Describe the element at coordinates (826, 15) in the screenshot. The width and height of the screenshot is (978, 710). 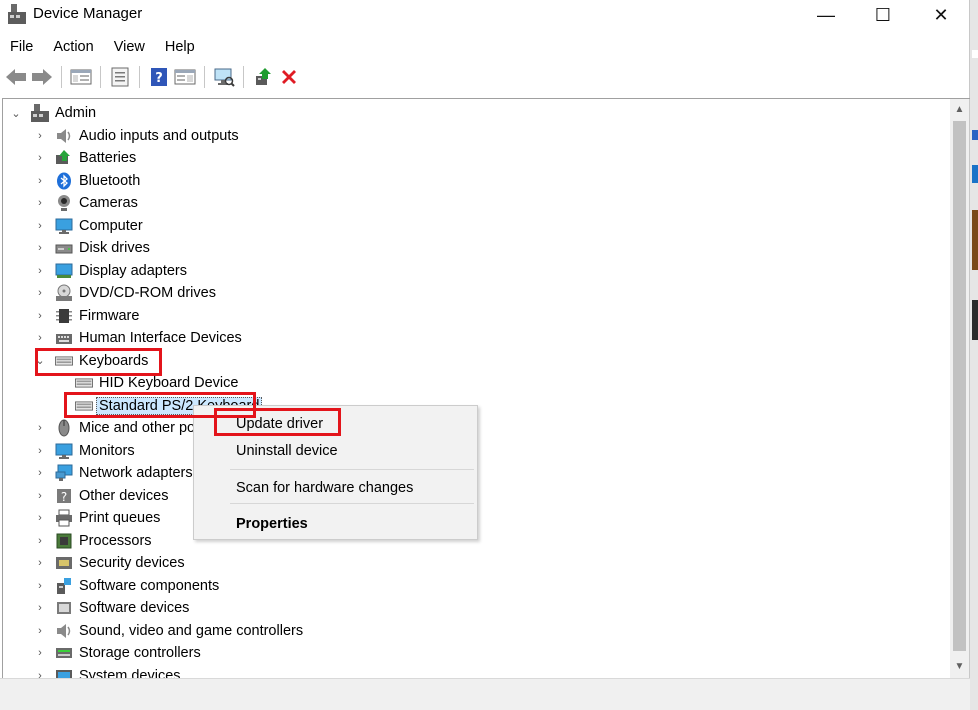
I see `minimize-button: —` at that location.